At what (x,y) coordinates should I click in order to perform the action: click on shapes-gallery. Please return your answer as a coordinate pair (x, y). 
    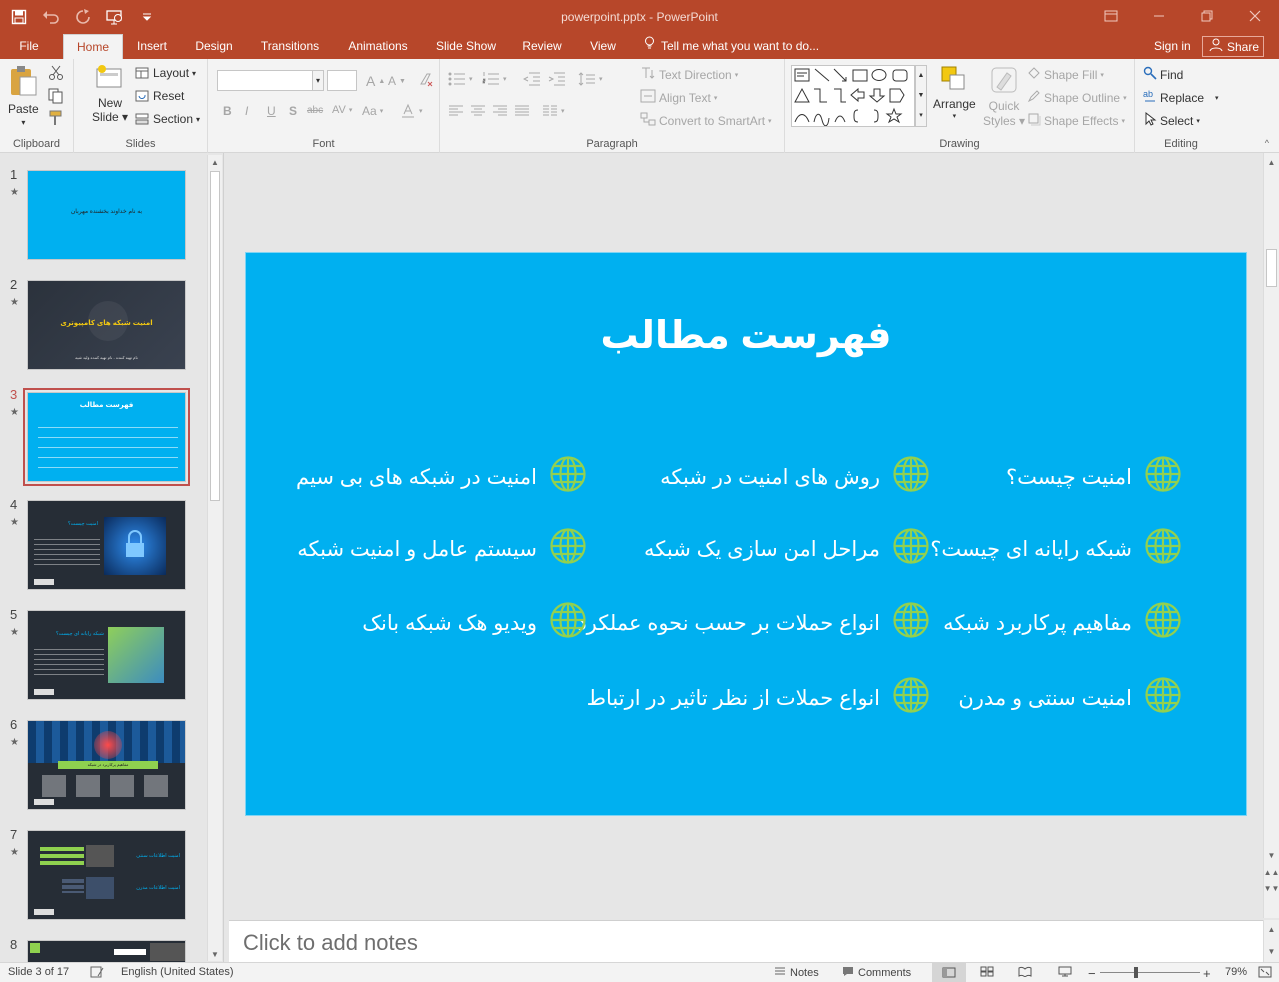
    Looking at the image, I should click on (853, 96).